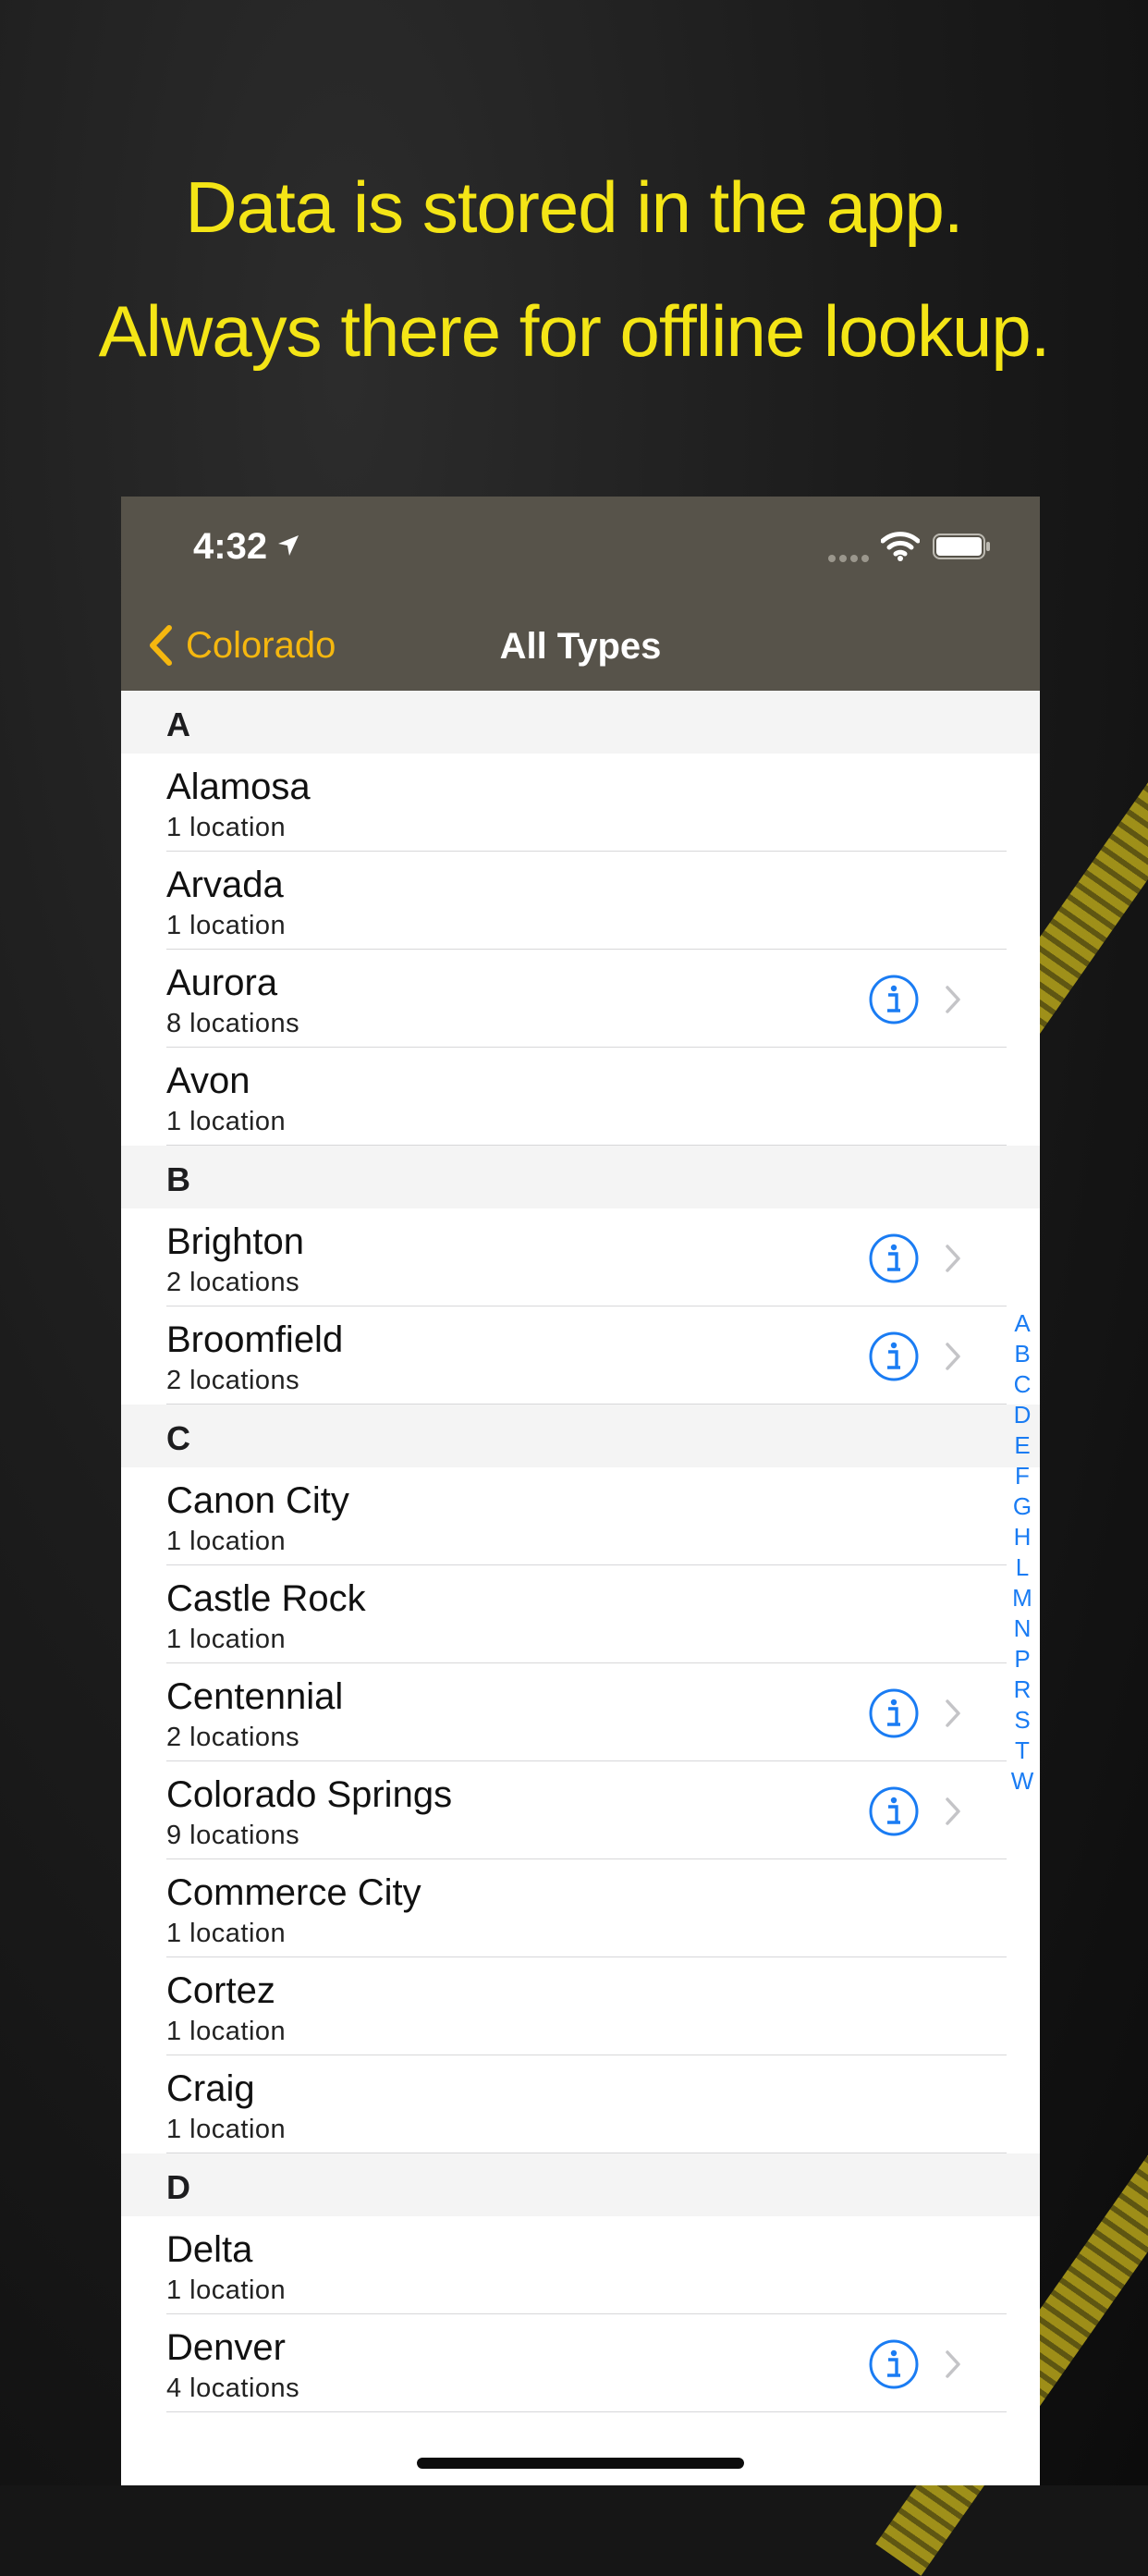 This screenshot has height=2576, width=1148. What do you see at coordinates (231, 546) in the screenshot?
I see `status-time: 4:32` at bounding box center [231, 546].